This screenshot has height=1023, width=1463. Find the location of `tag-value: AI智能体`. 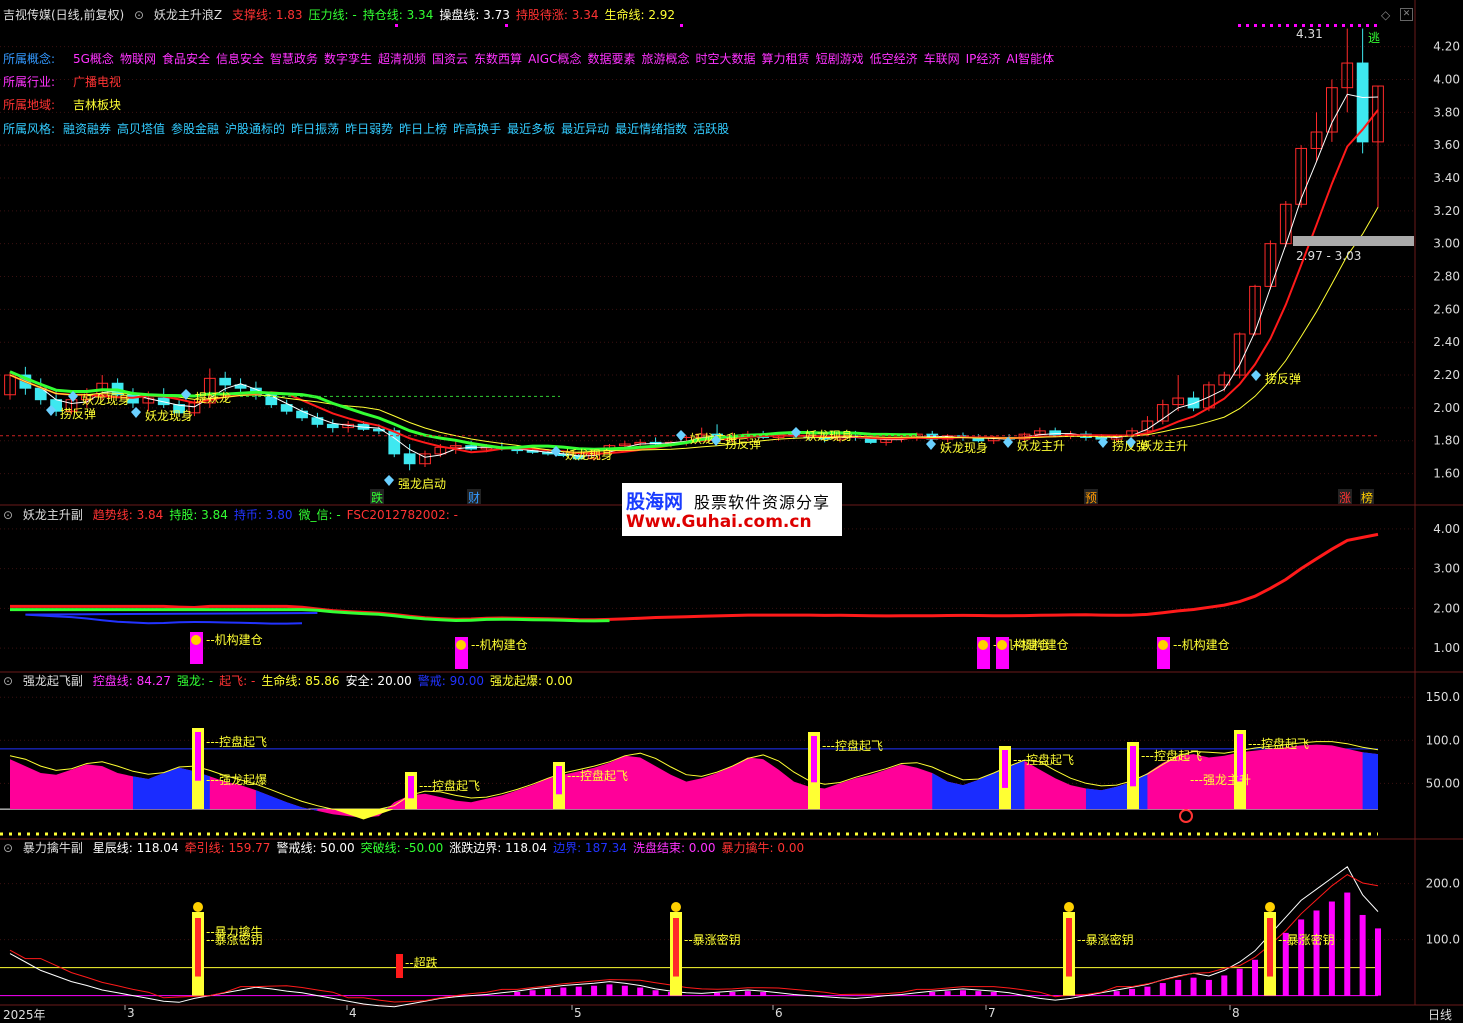

tag-value: AI智能体 is located at coordinates (1030, 59).